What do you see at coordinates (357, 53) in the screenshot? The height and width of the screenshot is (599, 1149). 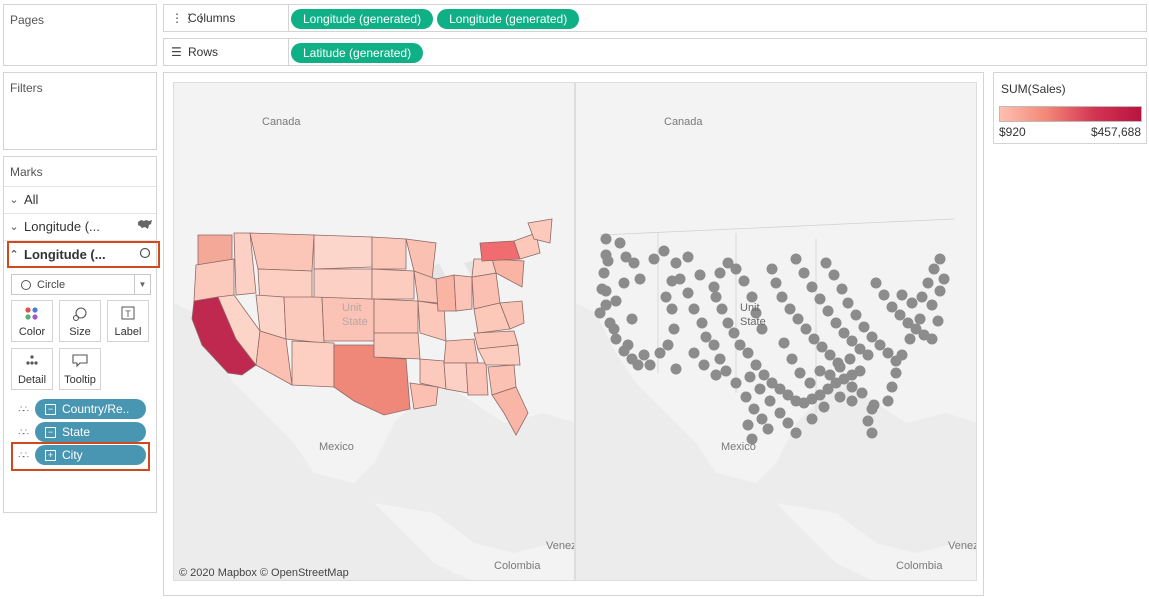 I see `rows-pill-latitude: Latitude (generated)` at bounding box center [357, 53].